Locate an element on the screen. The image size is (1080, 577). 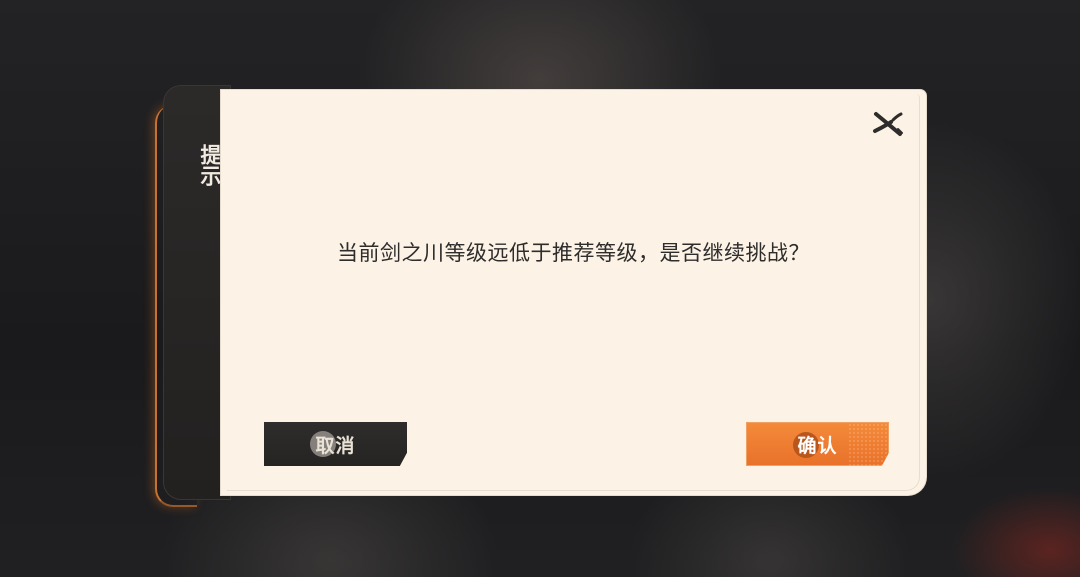
dialog-title: 提示 is located at coordinates (210, 165).